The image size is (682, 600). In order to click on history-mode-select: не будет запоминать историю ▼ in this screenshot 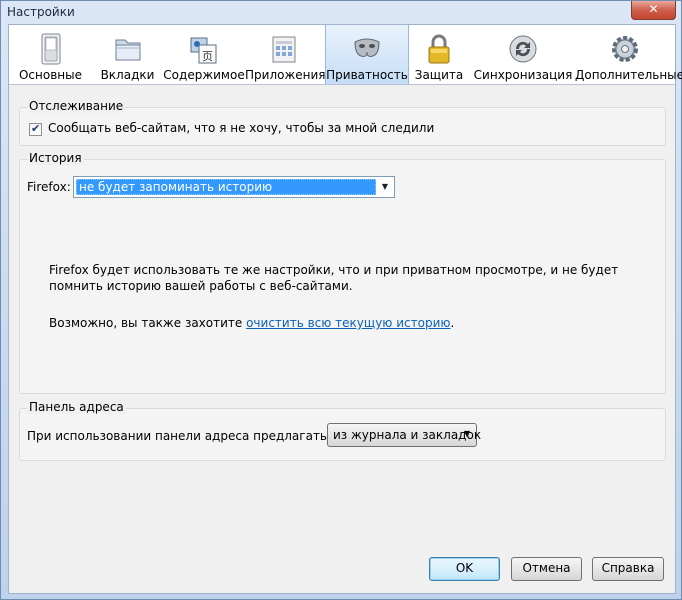, I will do `click(234, 187)`.